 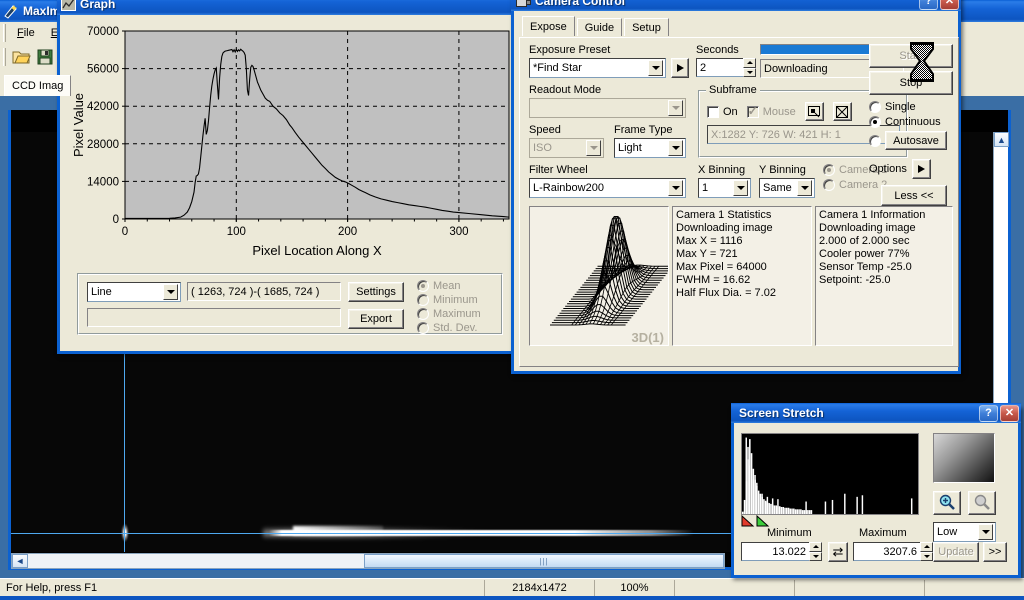 I want to click on graph-extra-field, so click(x=214, y=317).